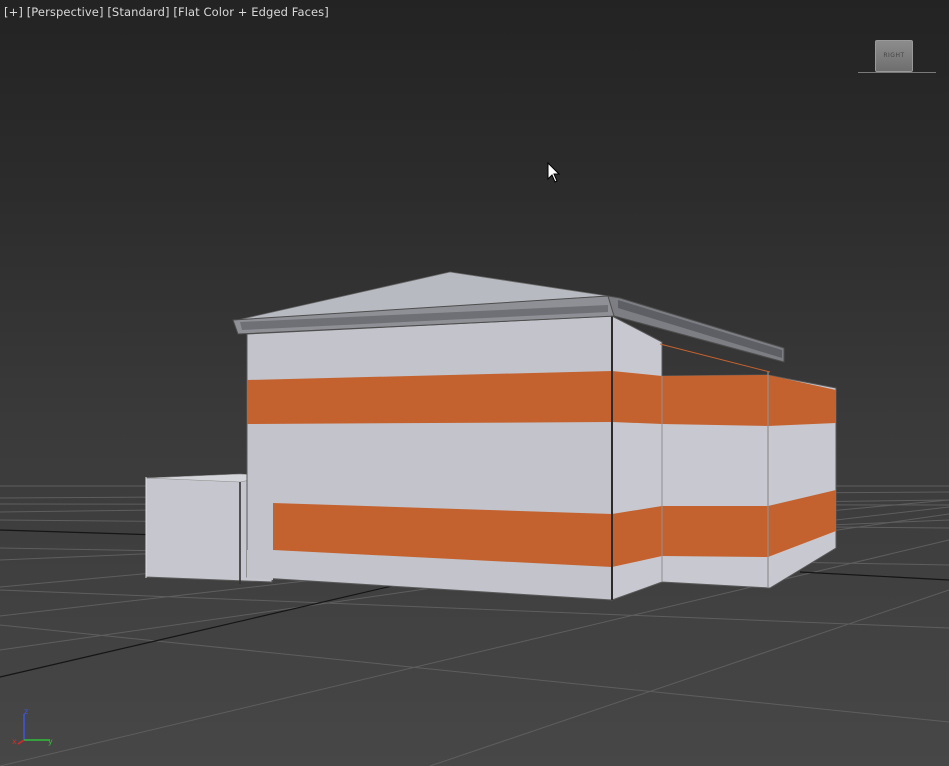 The height and width of the screenshot is (766, 949). I want to click on viewcube: RIGHT, so click(898, 57).